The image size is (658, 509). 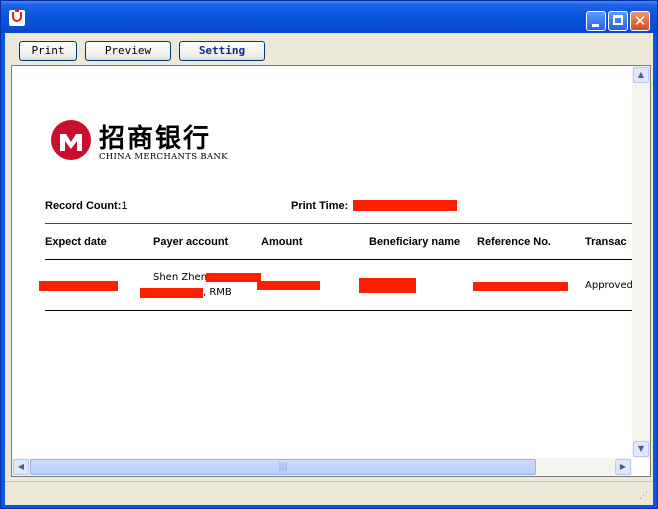 What do you see at coordinates (78, 286) in the screenshot?
I see `redaction-expect-date` at bounding box center [78, 286].